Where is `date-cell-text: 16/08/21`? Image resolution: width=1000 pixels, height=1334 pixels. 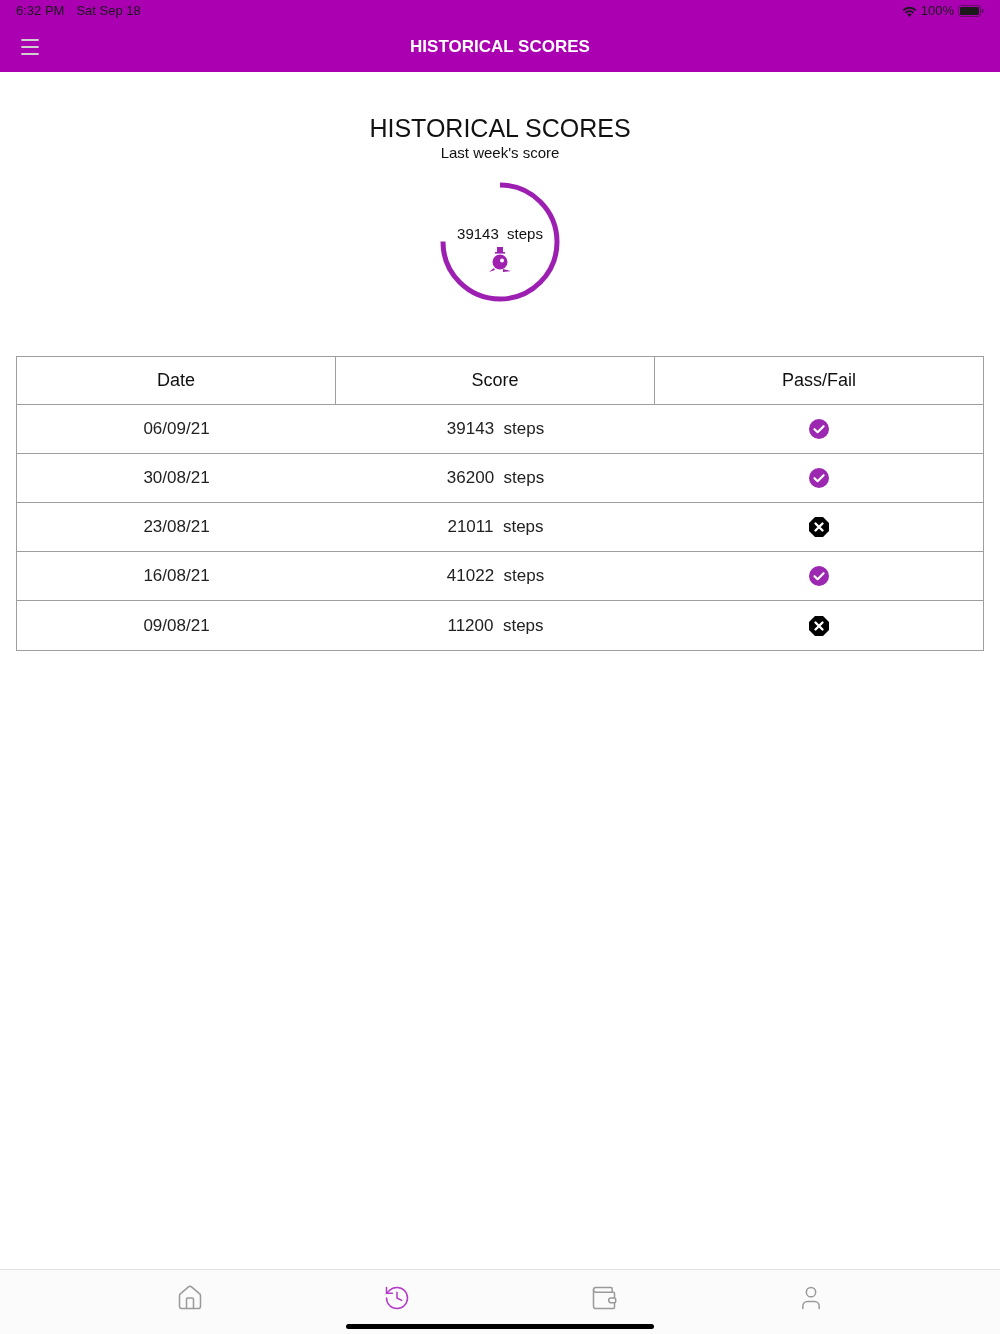
date-cell-text: 16/08/21 is located at coordinates (176, 576).